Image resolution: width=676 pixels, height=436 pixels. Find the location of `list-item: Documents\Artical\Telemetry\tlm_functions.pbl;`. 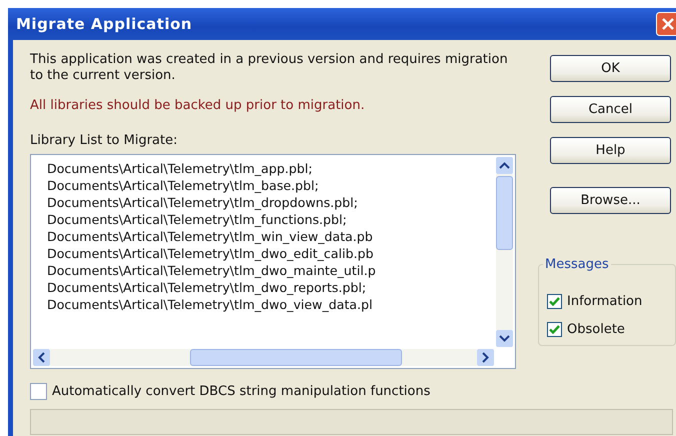

list-item: Documents\Artical\Telemetry\tlm_functions.pbl; is located at coordinates (272, 219).